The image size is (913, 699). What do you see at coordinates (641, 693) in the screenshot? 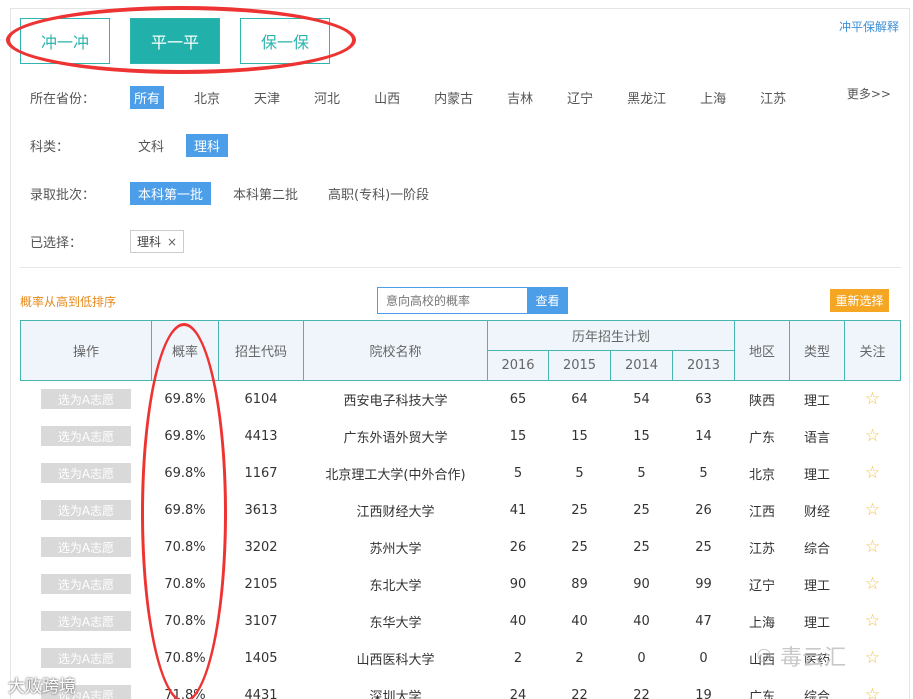
I see `plan-2014-cell: 22` at bounding box center [641, 693].